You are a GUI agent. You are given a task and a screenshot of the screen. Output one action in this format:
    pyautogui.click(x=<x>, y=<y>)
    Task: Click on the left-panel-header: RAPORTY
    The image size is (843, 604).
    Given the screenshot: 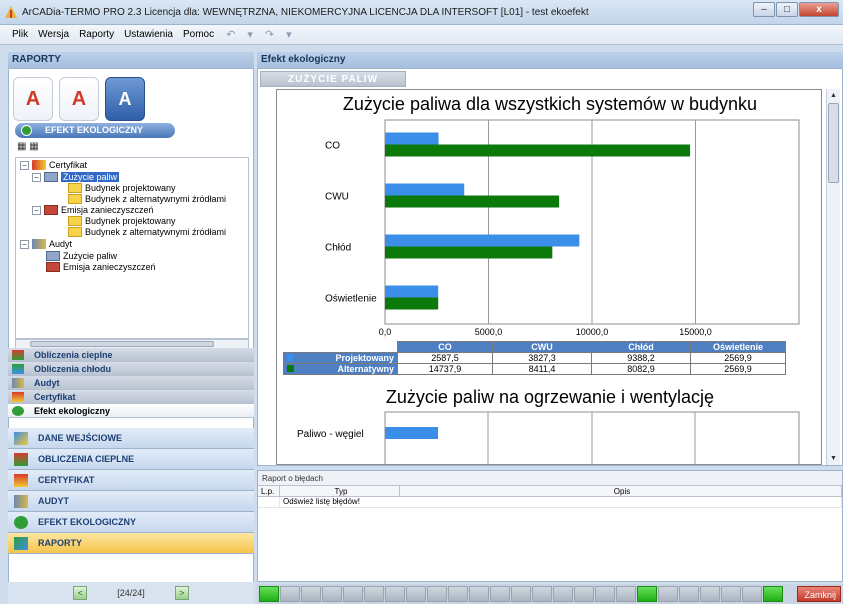 What is the action you would take?
    pyautogui.click(x=131, y=60)
    